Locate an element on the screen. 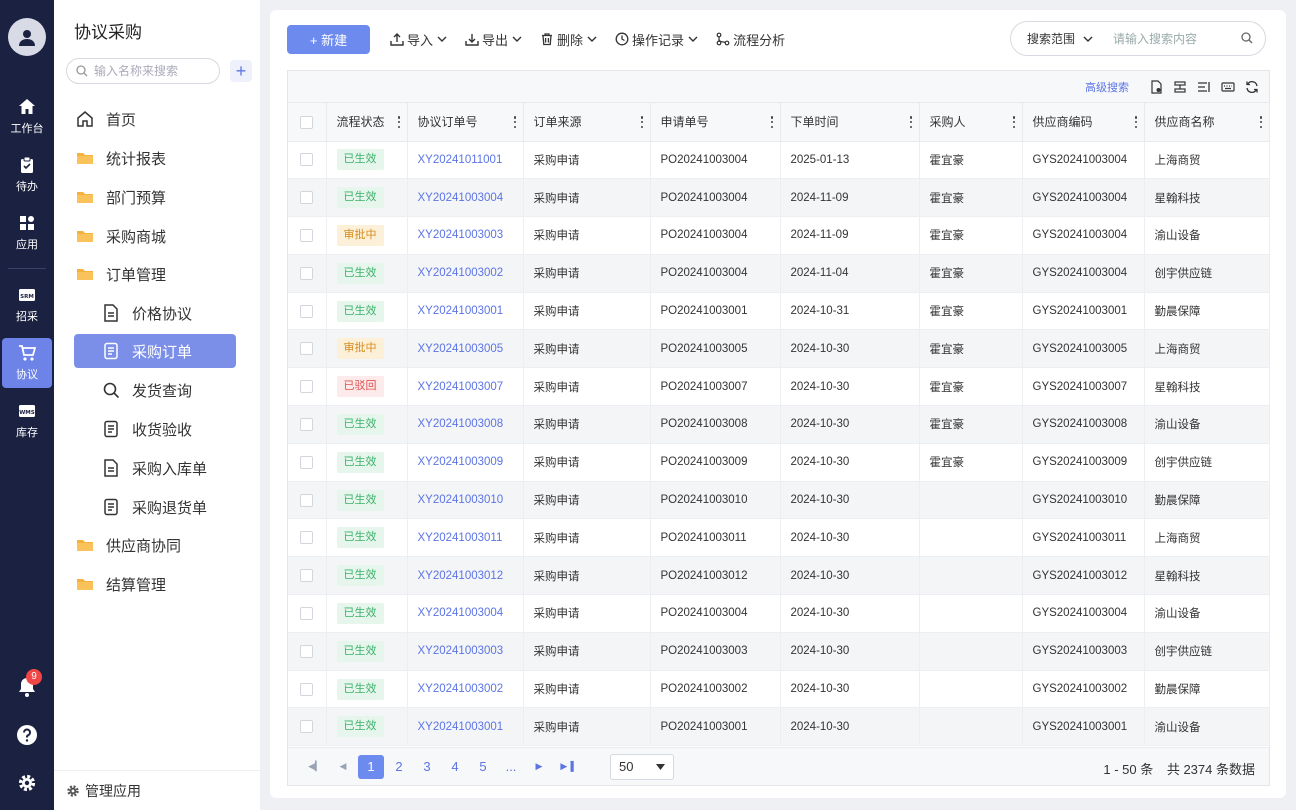  rail-item-inventory: WMS 库存 is located at coordinates (27, 421).